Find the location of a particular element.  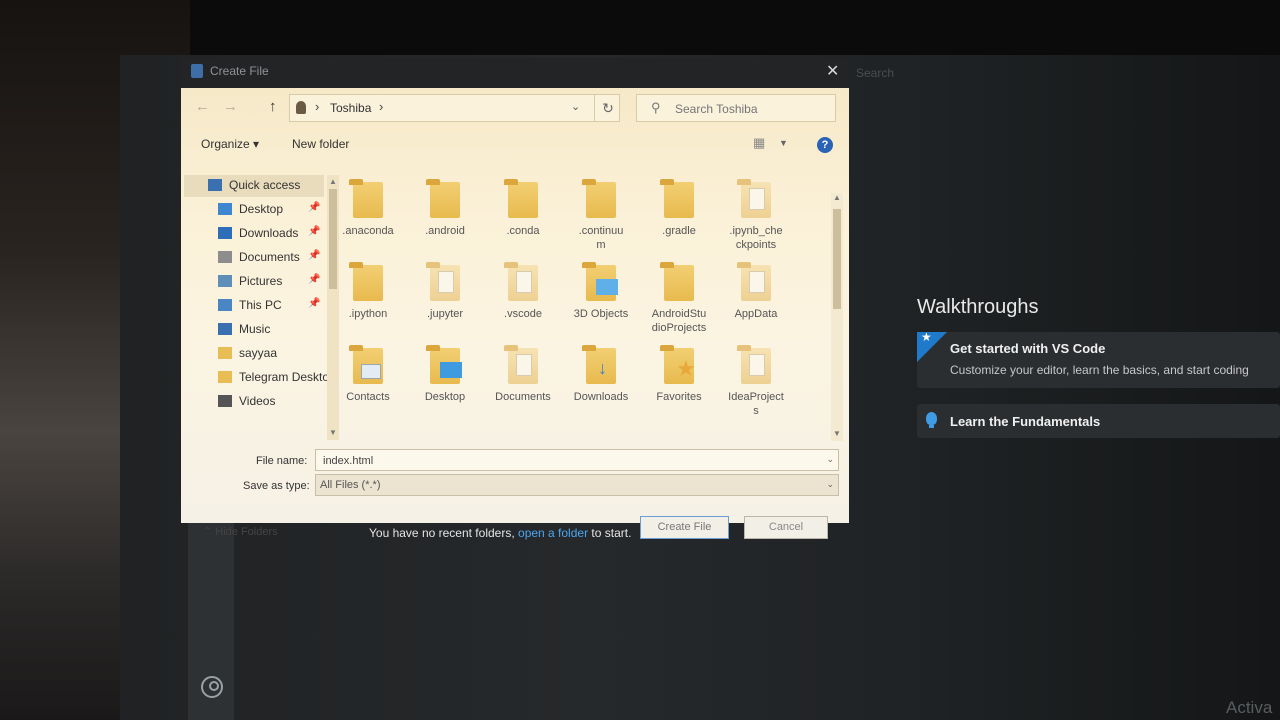

file-label: AppData is located at coordinates (756, 314).